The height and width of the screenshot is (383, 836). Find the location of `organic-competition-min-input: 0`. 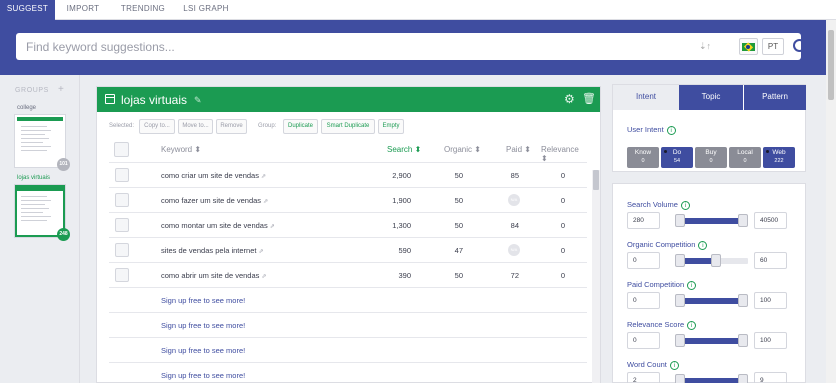

organic-competition-min-input: 0 is located at coordinates (643, 260).